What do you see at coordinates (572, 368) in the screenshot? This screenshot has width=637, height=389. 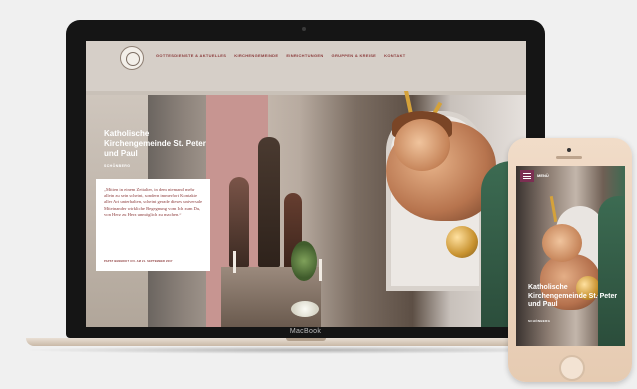 I see `home-button` at bounding box center [572, 368].